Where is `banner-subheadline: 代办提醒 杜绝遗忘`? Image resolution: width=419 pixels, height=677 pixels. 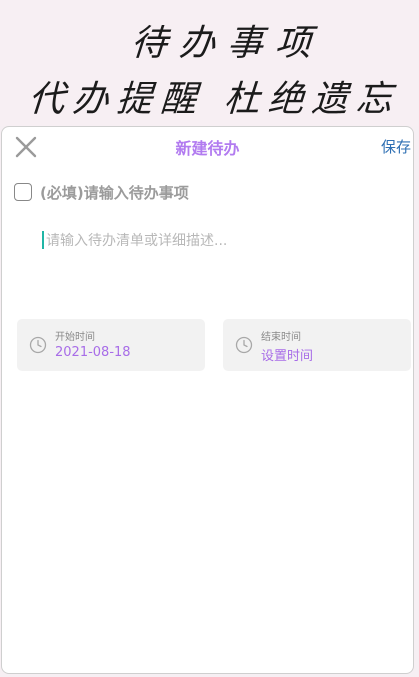 banner-subheadline: 代办提醒 杜绝遗忘 is located at coordinates (214, 99).